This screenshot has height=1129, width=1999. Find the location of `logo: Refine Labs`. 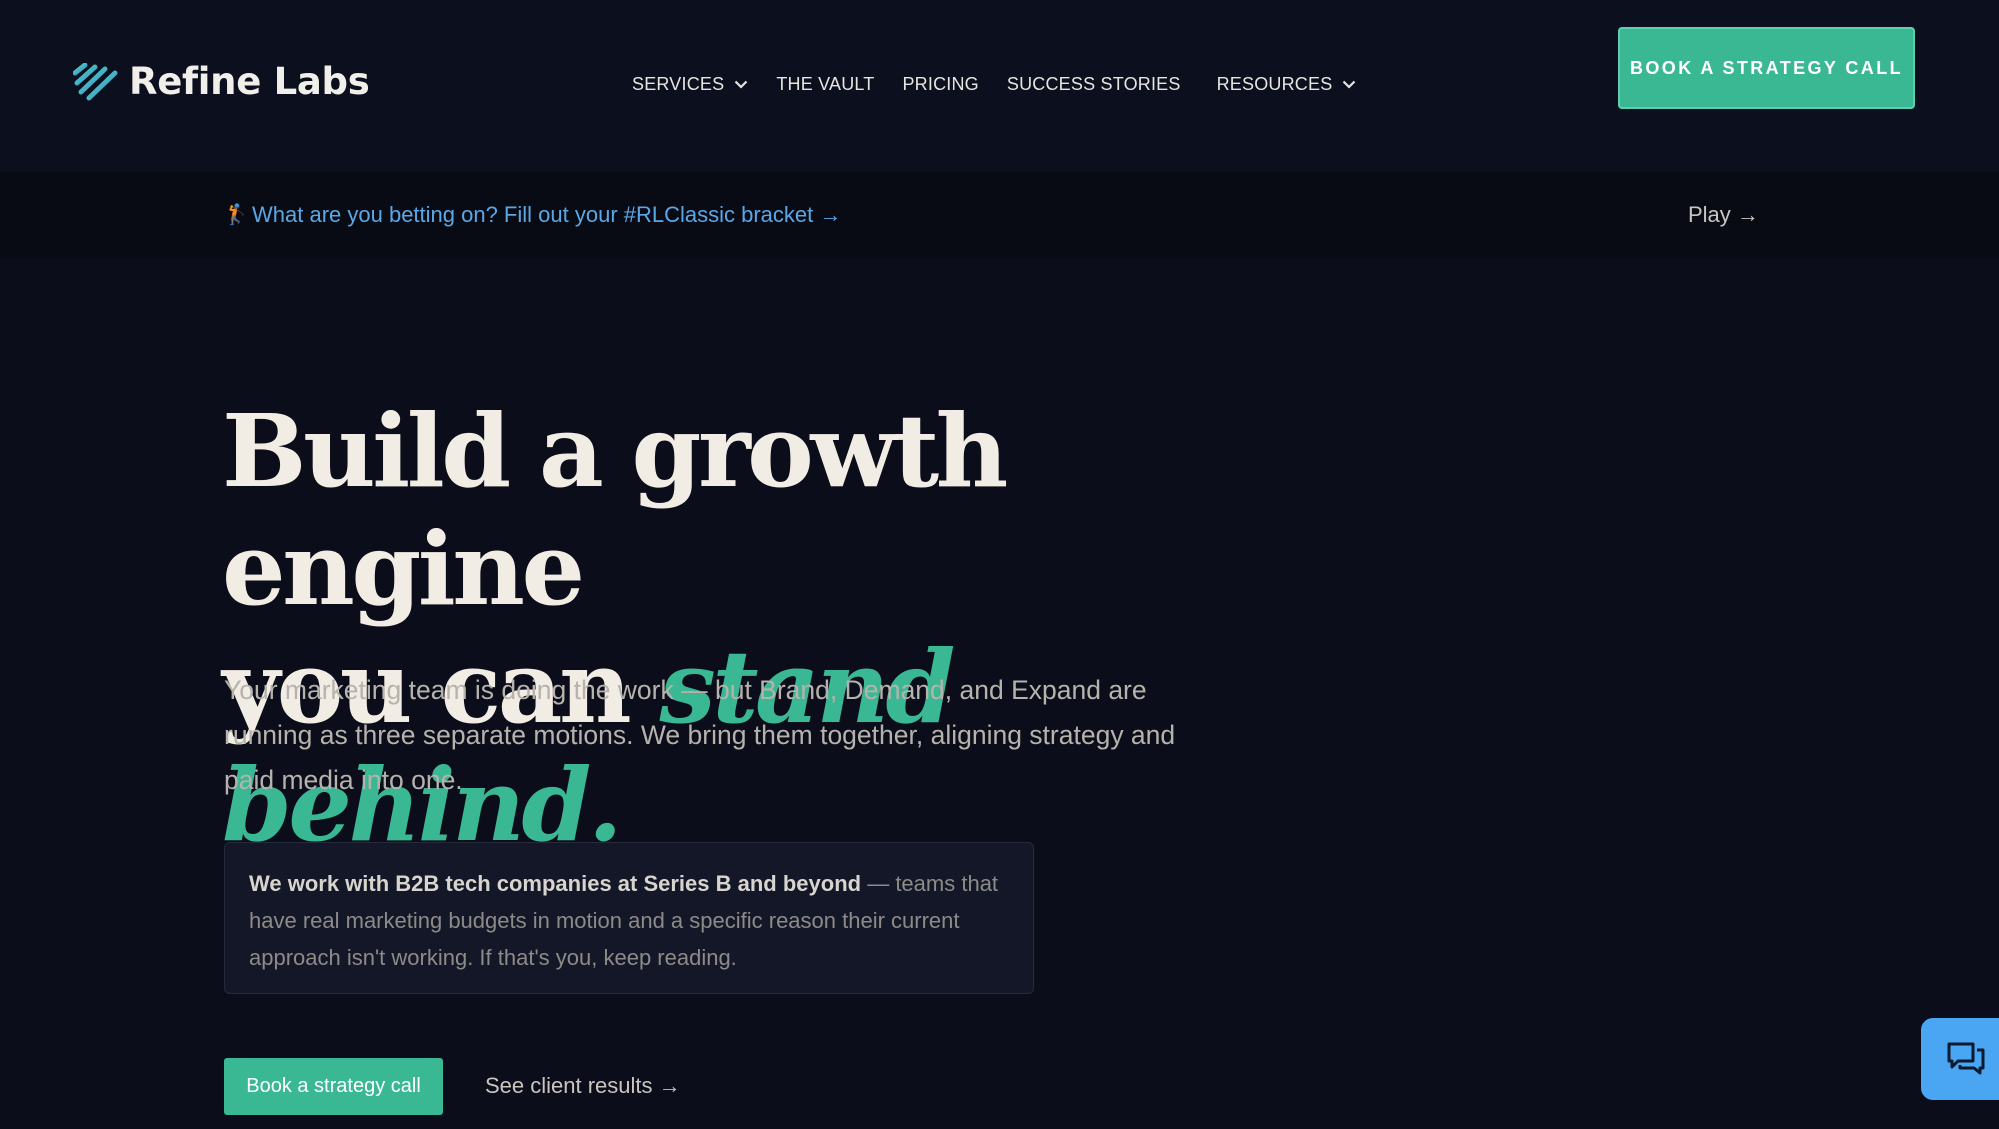

logo: Refine Labs is located at coordinates (221, 81).